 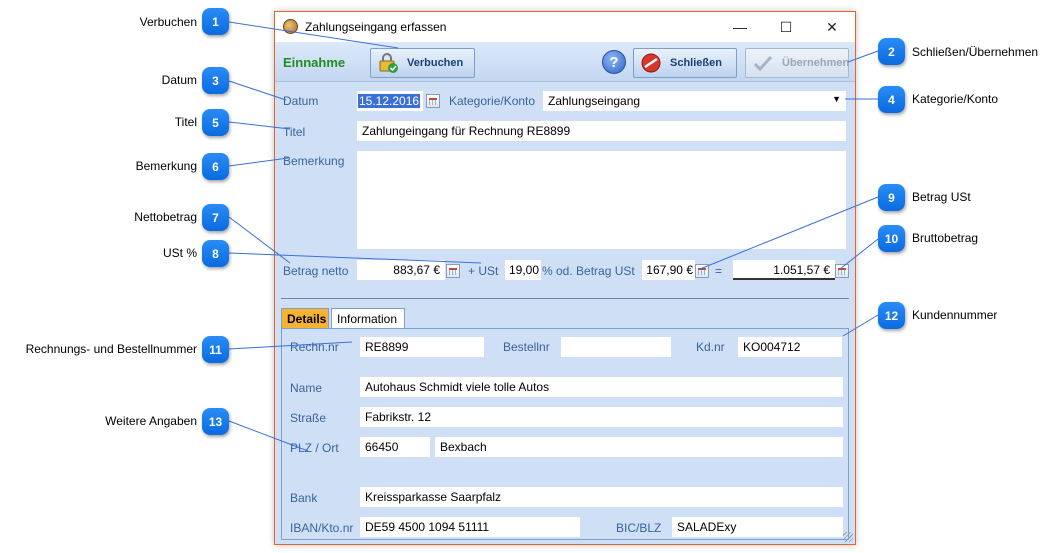 What do you see at coordinates (215, 80) in the screenshot?
I see `callout-badge-3: 3` at bounding box center [215, 80].